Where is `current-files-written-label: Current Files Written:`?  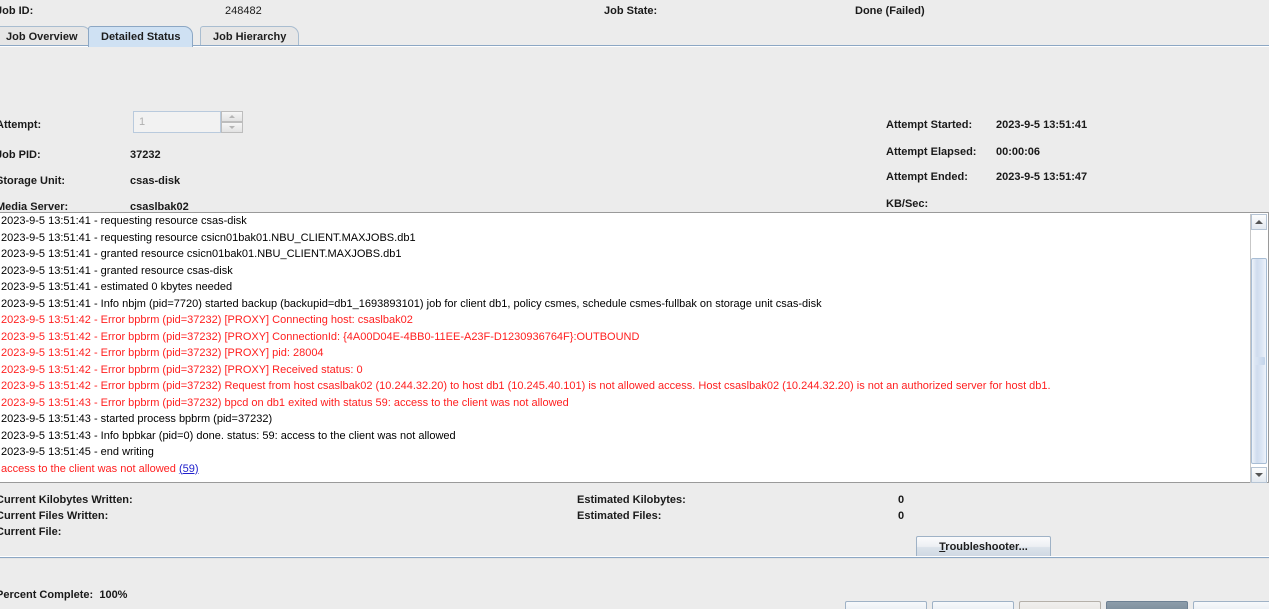 current-files-written-label: Current Files Written: is located at coordinates (54, 516).